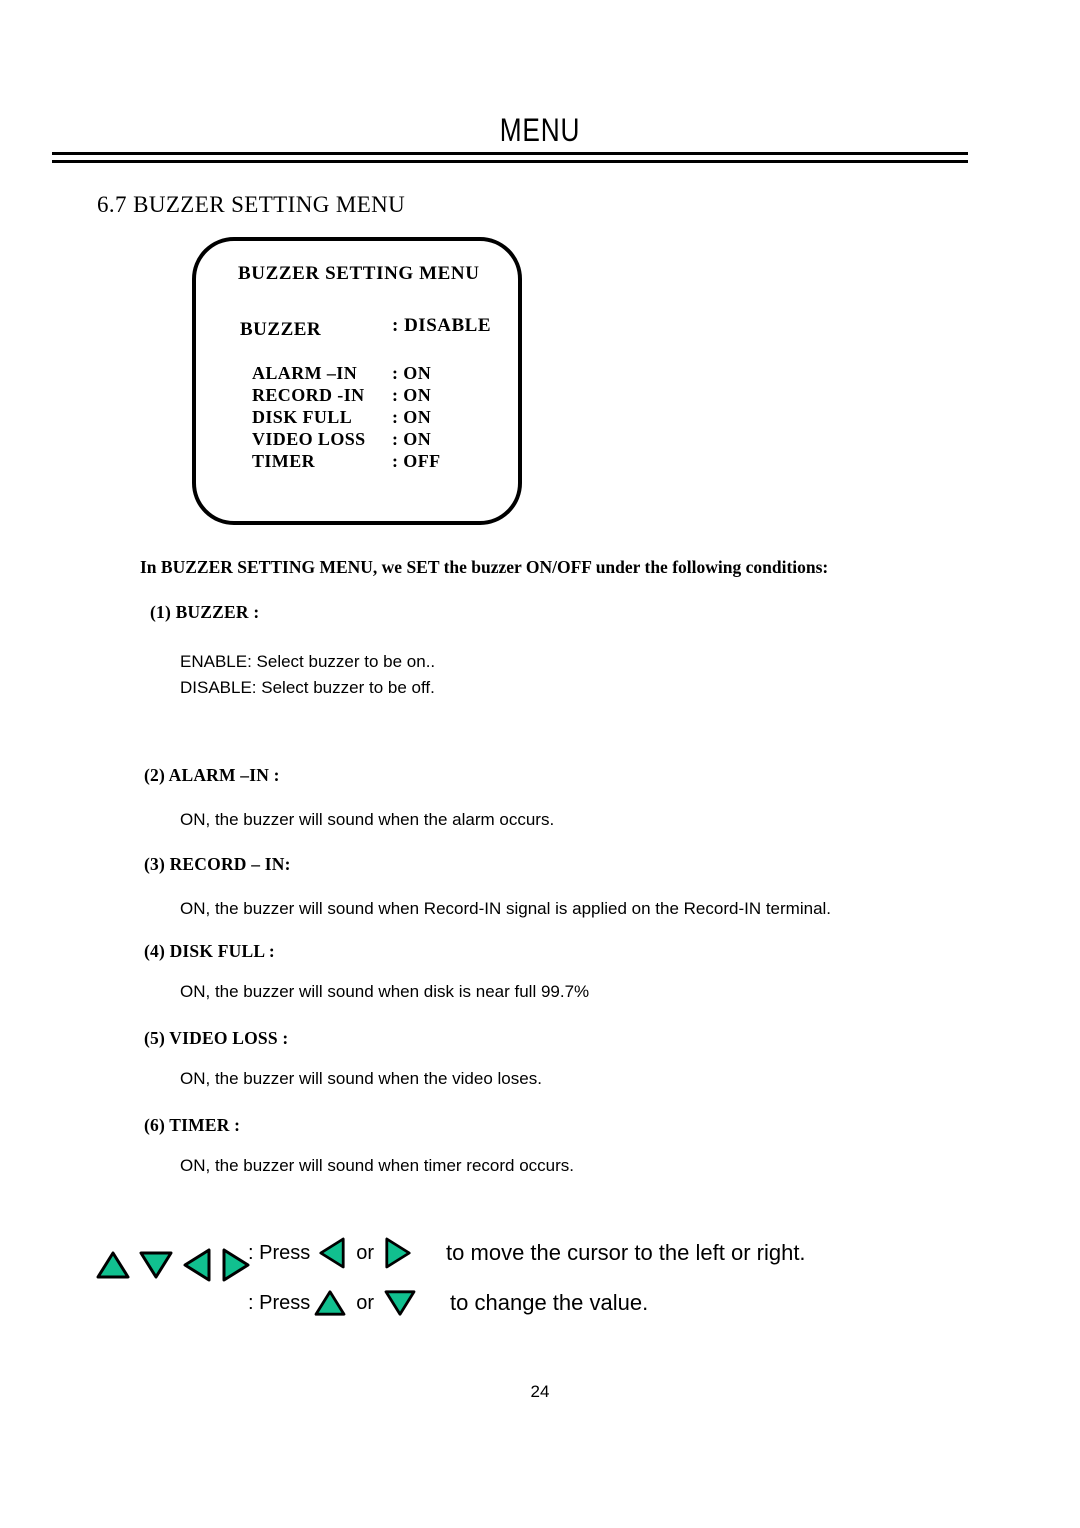 The image size is (1080, 1528). I want to click on osd-row-record-in-value: : ON, so click(412, 395).